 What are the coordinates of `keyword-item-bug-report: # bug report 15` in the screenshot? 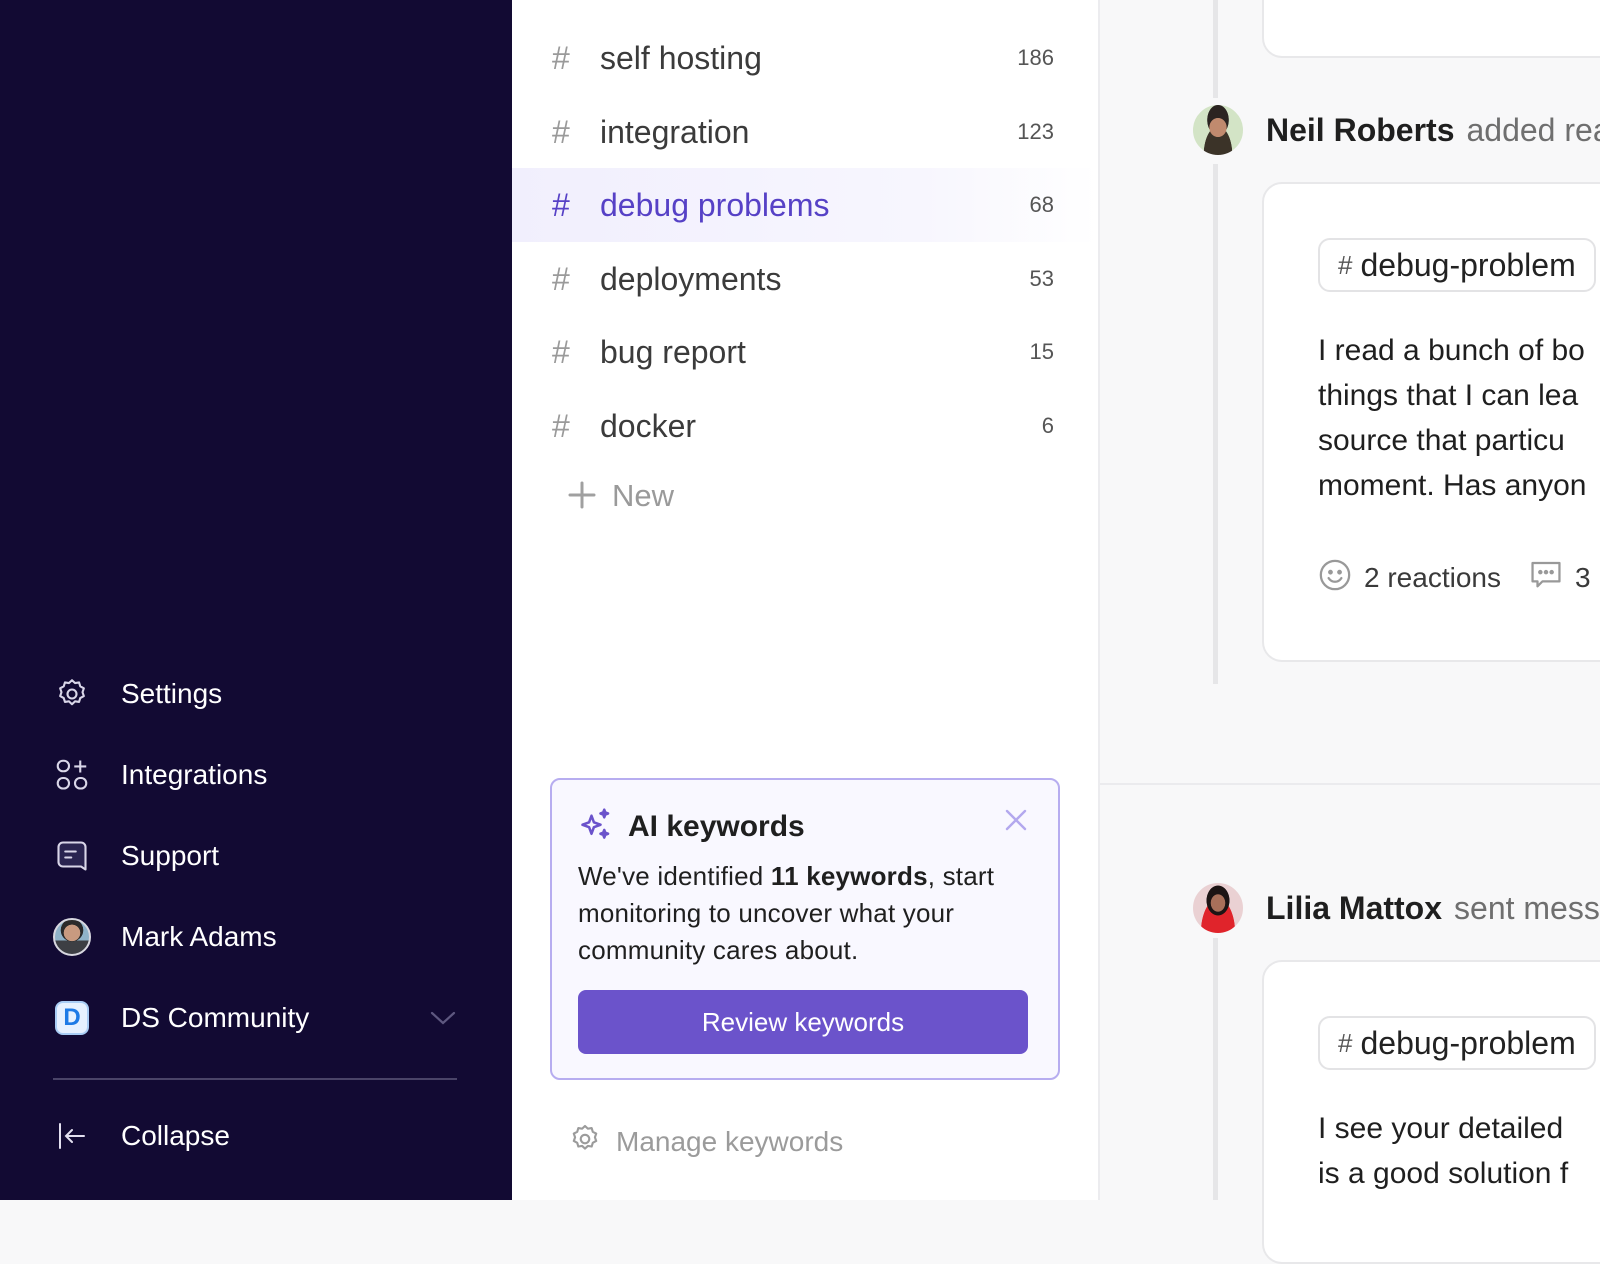 It's located at (805, 352).